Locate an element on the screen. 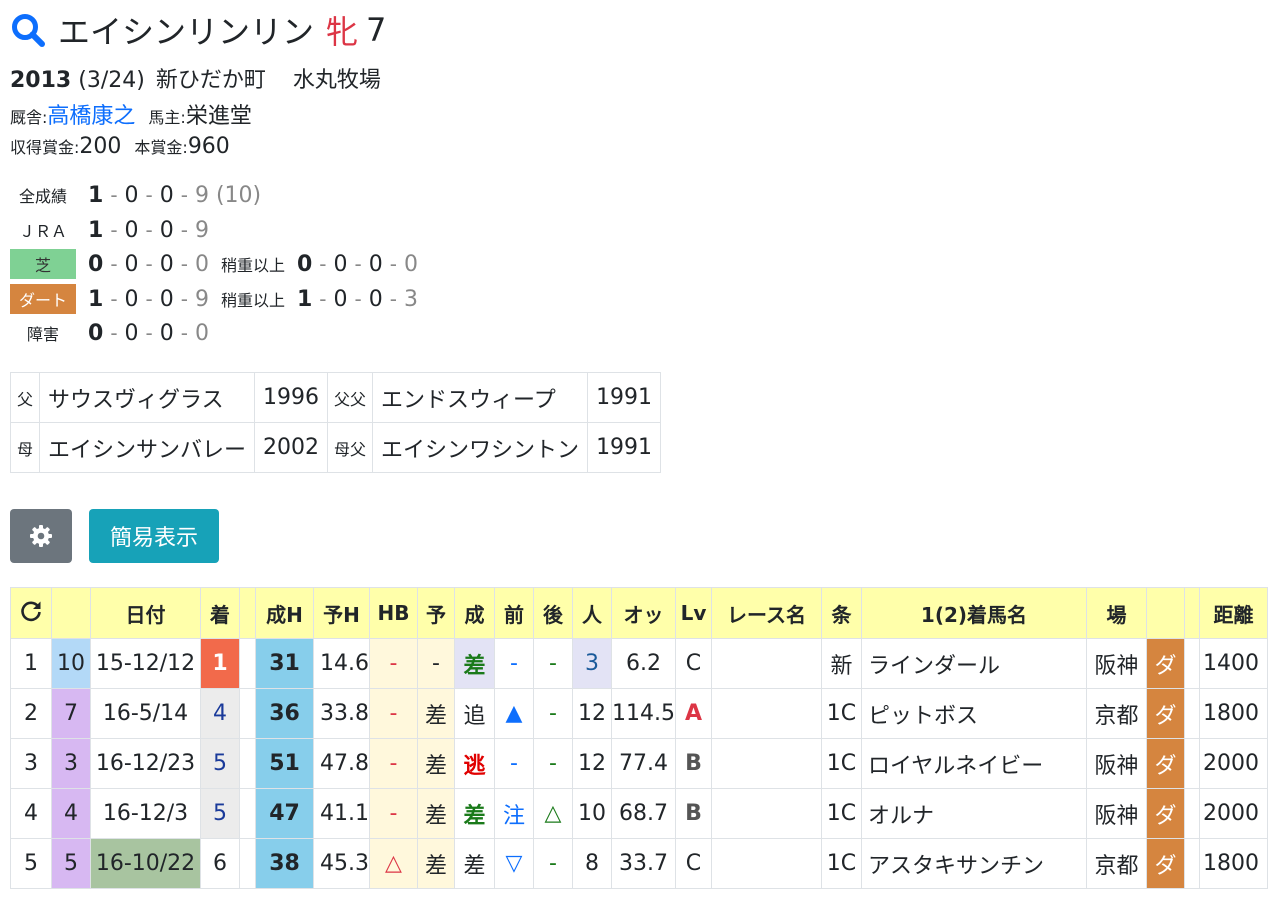 The image size is (1280, 899). main-prize: 960 is located at coordinates (208, 146).